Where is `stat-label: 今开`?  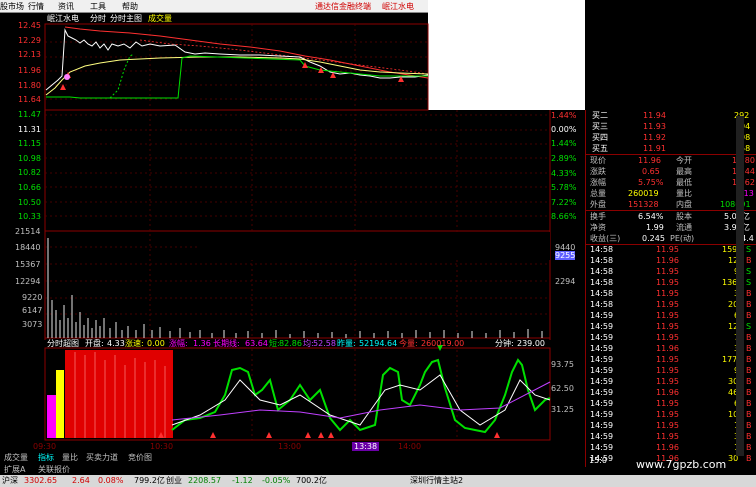
stat-label: 今开 is located at coordinates (684, 160).